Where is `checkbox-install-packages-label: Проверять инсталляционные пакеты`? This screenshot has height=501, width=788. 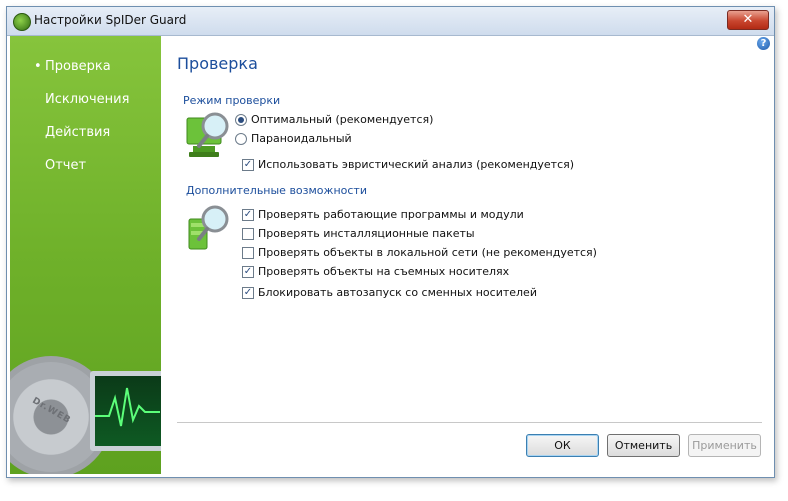
checkbox-install-packages-label: Проверять инсталляционные пакеты is located at coordinates (366, 233).